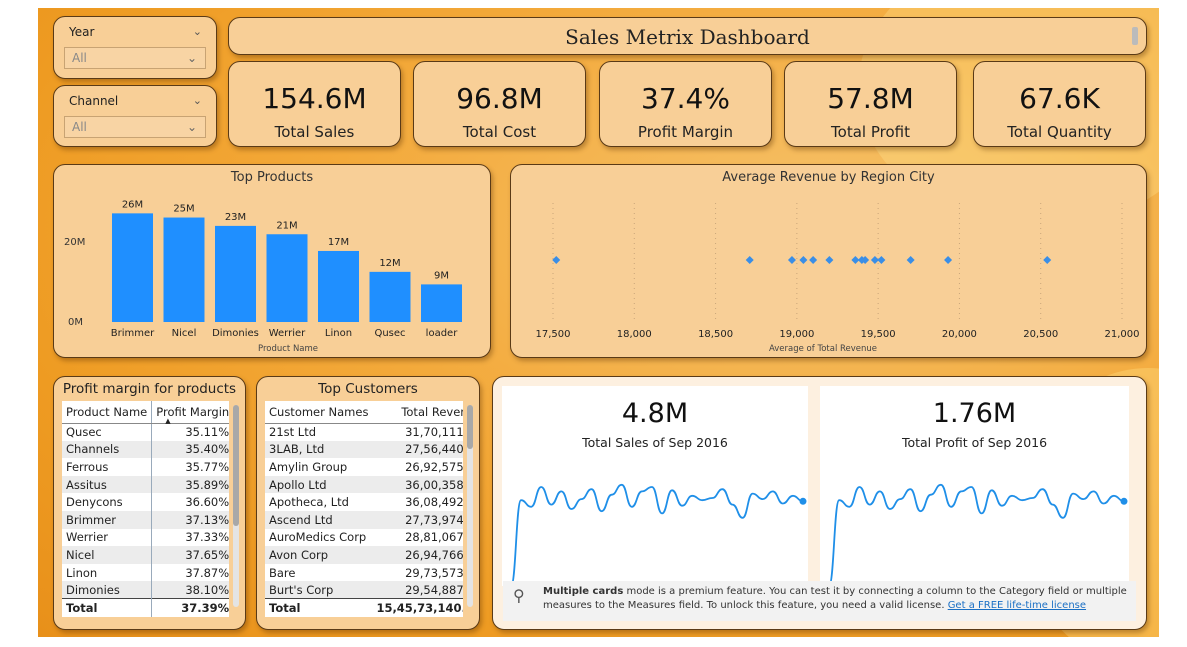  Describe the element at coordinates (441, 275) in the screenshot. I see `data-label: 9M` at that location.